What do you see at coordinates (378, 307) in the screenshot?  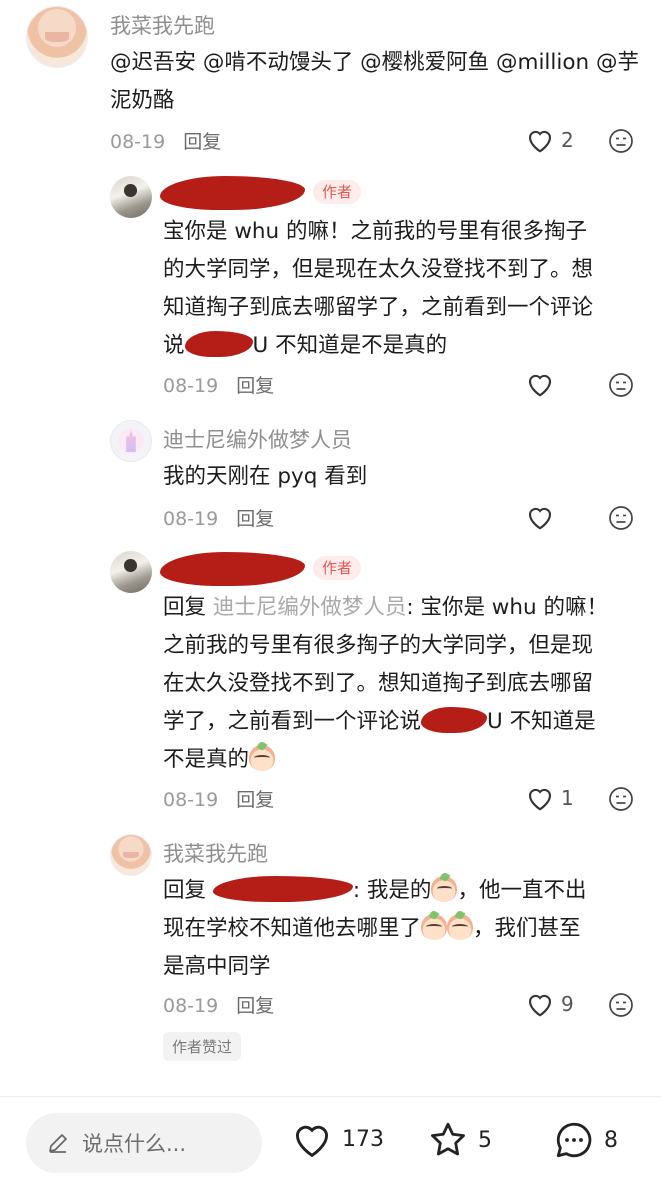 I see `text-line: 知道掏子到底去哪留学了，之前看到一个评论` at bounding box center [378, 307].